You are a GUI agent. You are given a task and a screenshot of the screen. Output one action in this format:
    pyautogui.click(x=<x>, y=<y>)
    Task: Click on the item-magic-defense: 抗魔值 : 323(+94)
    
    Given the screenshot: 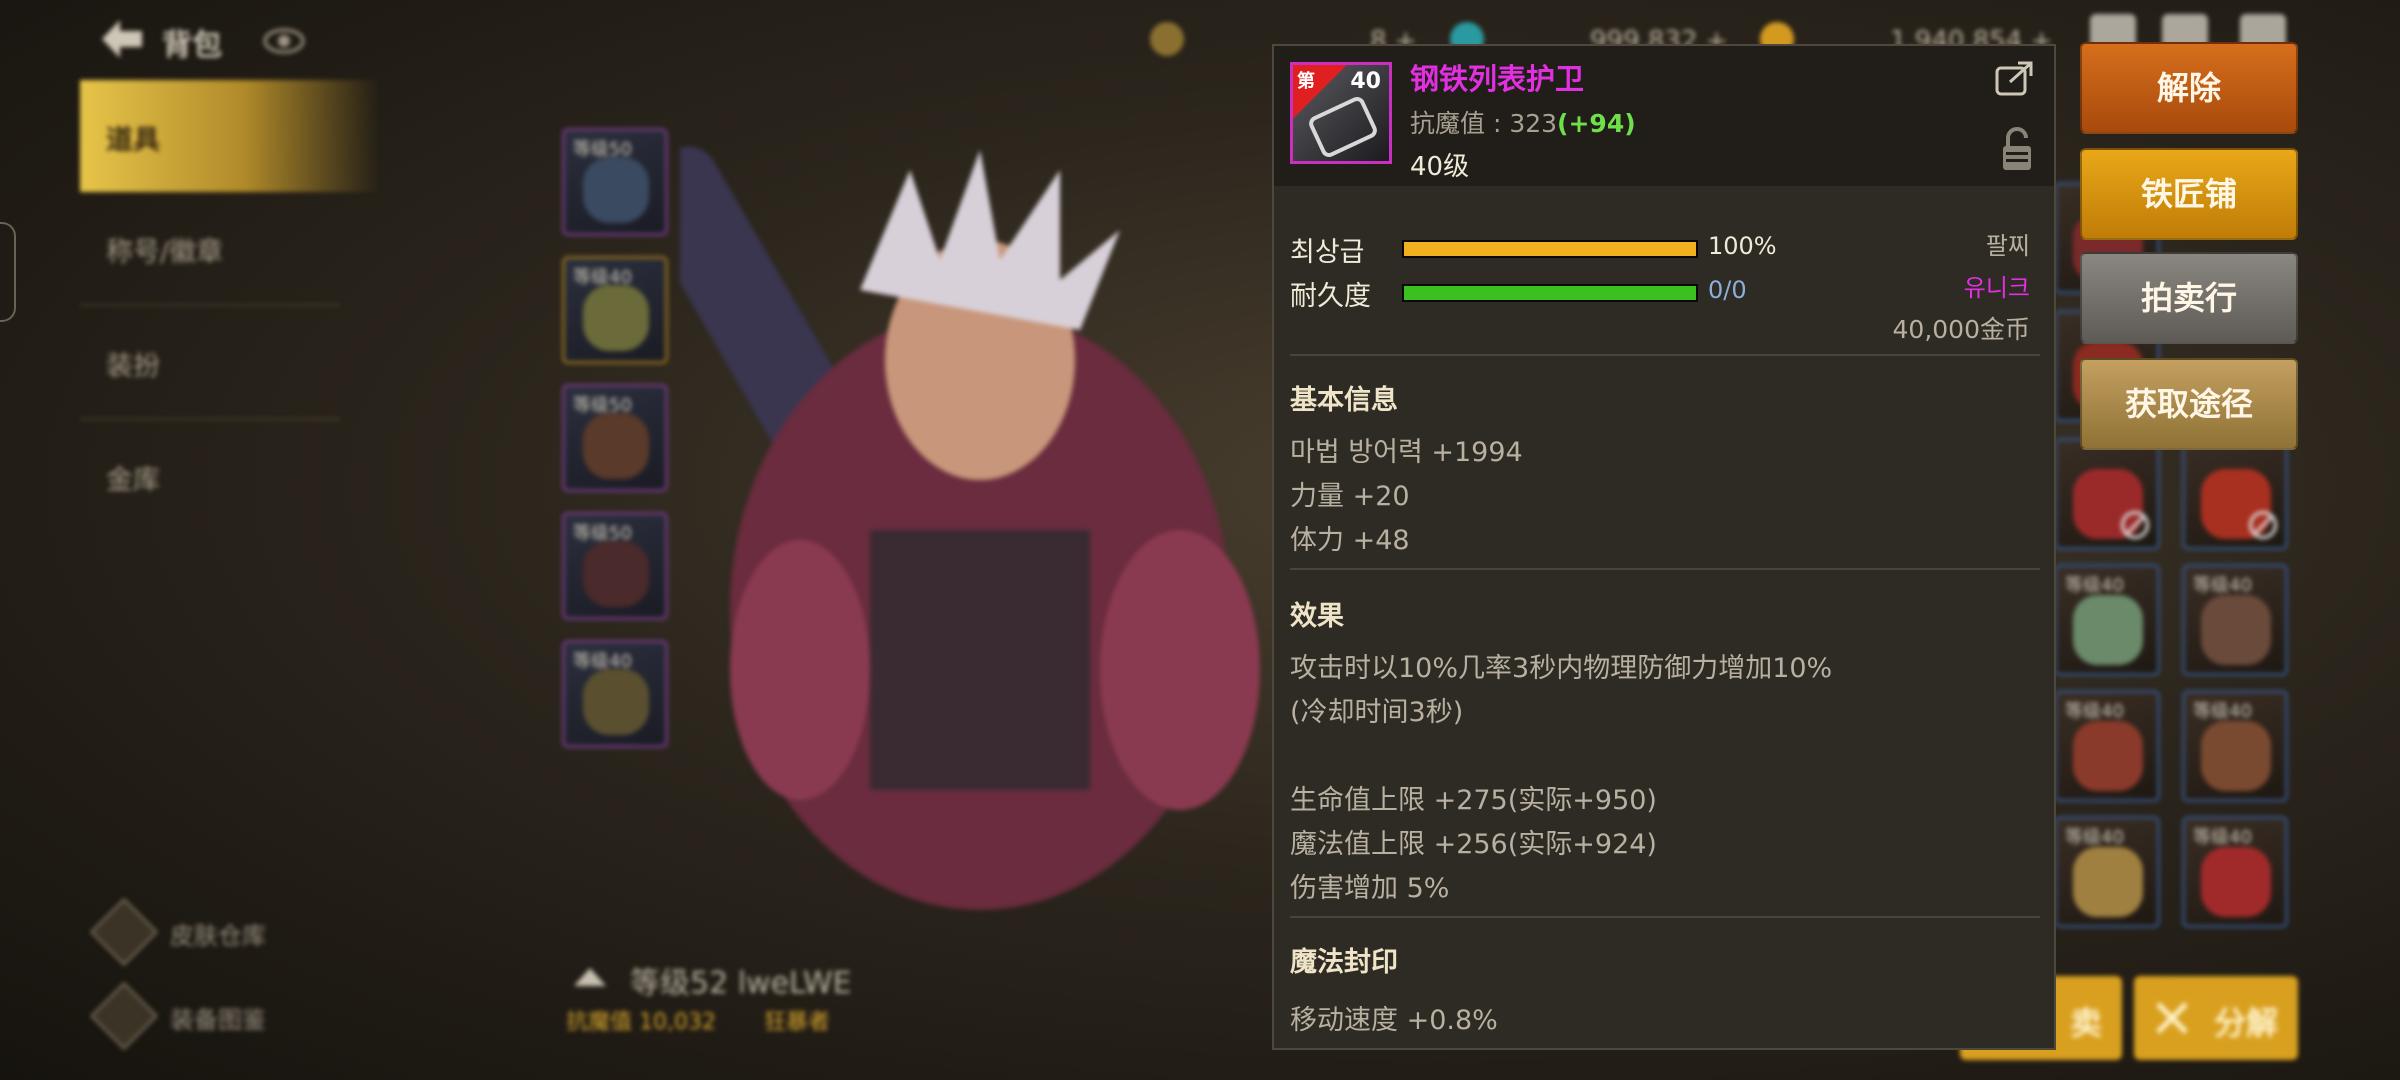 What is the action you would take?
    pyautogui.click(x=1523, y=122)
    